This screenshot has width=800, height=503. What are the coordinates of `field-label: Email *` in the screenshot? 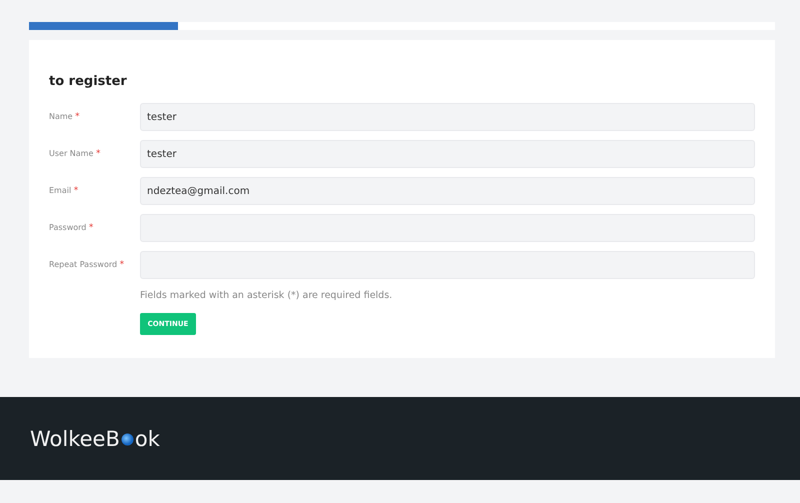 It's located at (64, 191).